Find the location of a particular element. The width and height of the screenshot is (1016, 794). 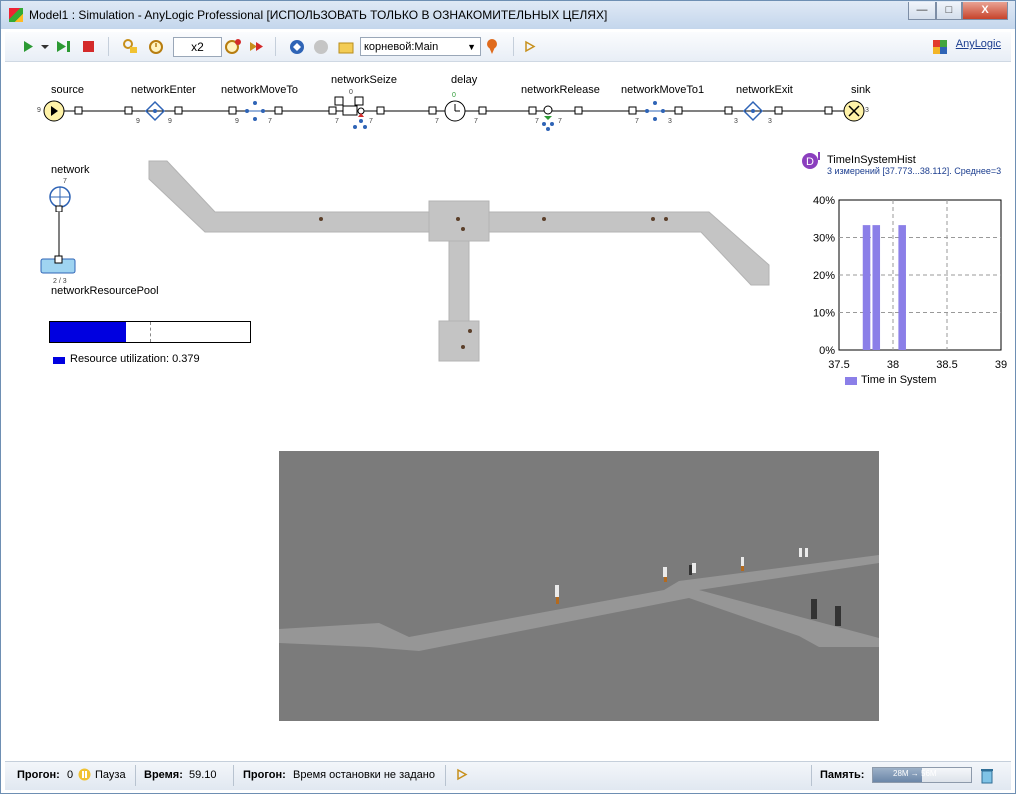

memory-value: 28M → 56M is located at coordinates (915, 773).